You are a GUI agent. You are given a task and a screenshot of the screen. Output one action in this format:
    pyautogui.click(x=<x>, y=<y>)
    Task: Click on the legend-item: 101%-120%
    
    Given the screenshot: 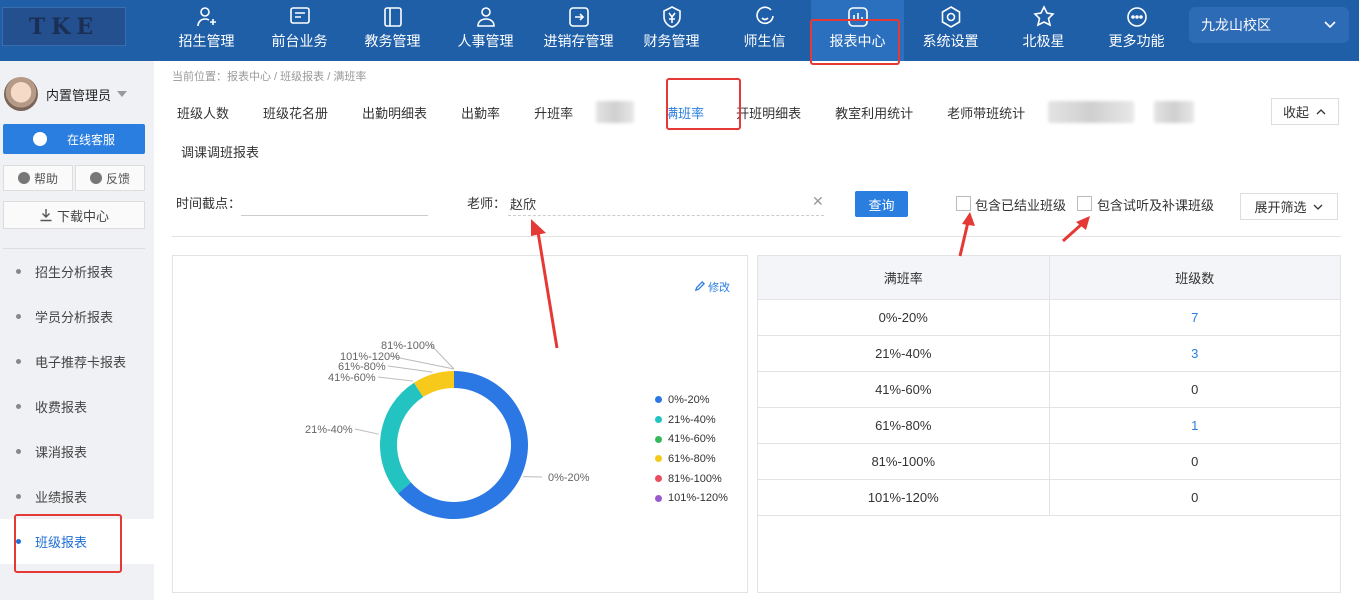 What is the action you would take?
    pyautogui.click(x=691, y=498)
    